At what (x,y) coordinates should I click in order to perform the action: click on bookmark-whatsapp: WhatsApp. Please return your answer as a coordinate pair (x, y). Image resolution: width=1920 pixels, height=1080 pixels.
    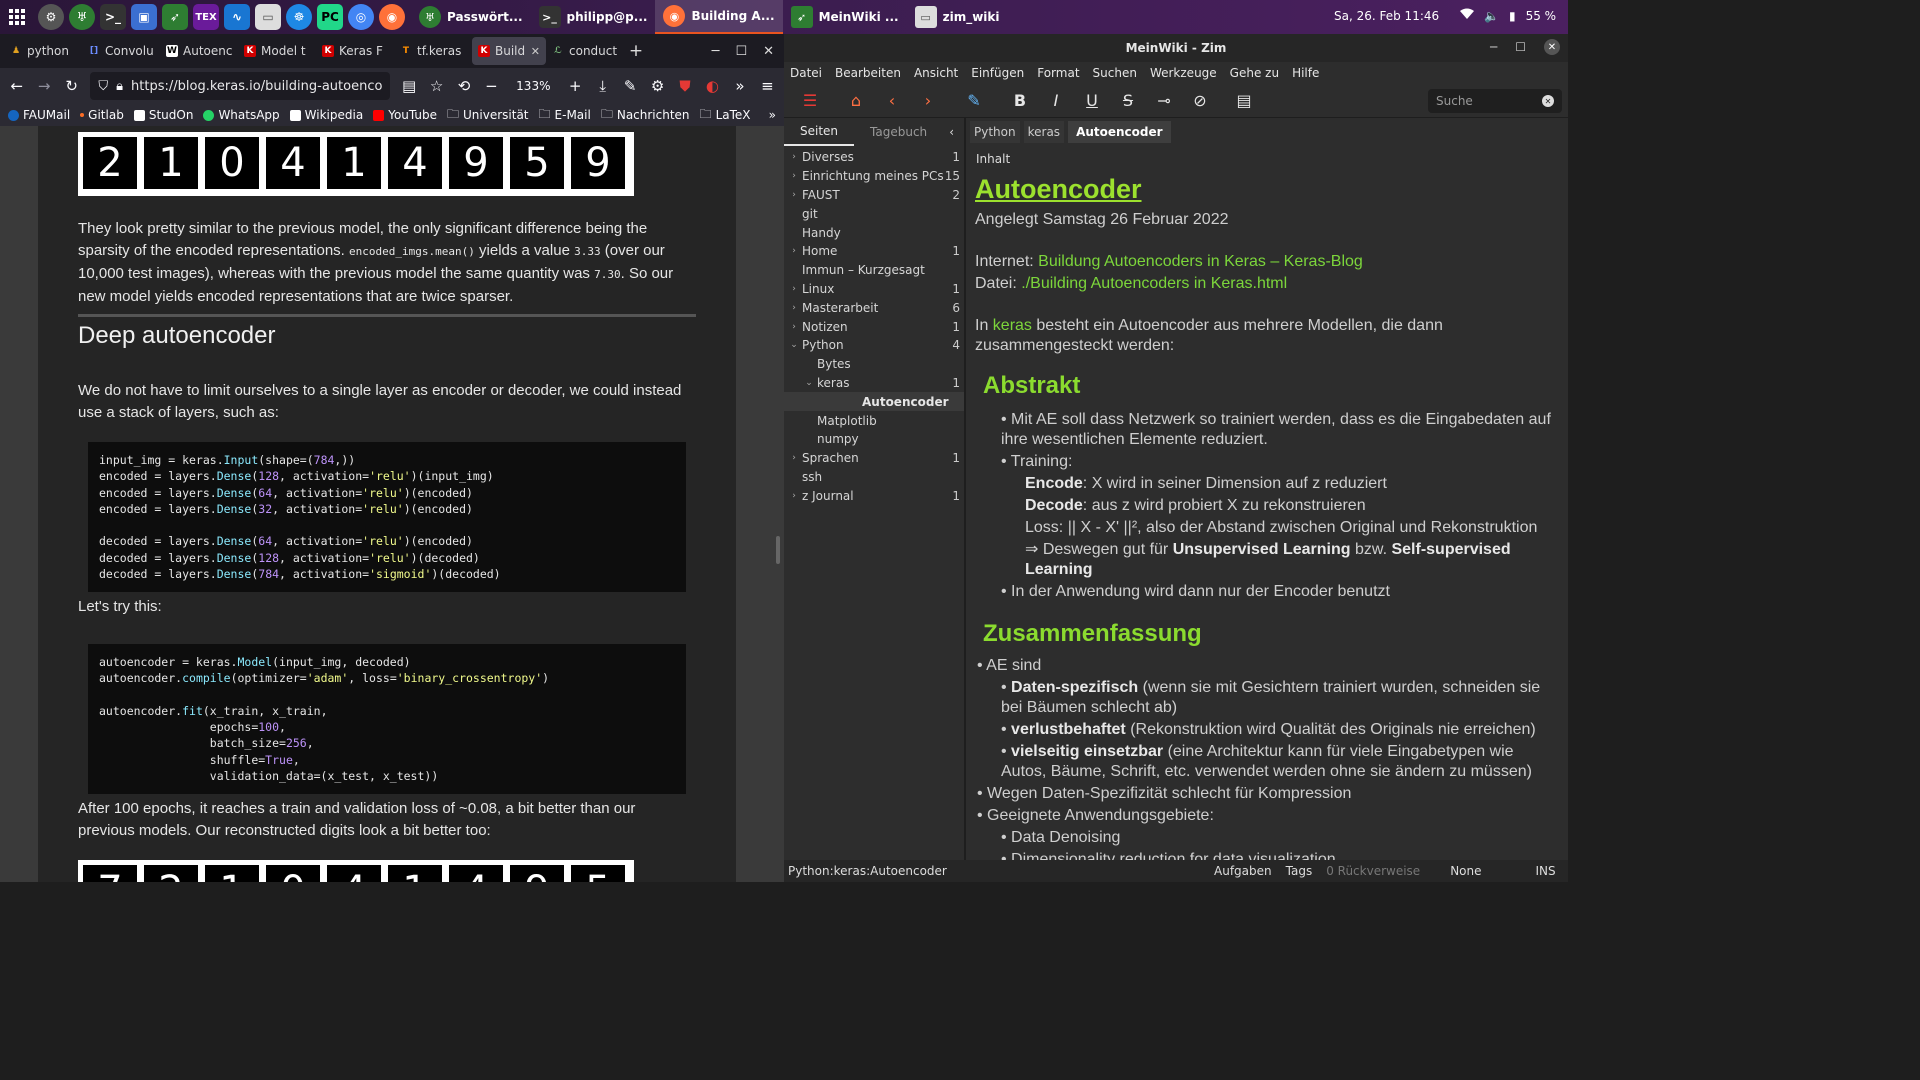
    Looking at the image, I should click on (241, 115).